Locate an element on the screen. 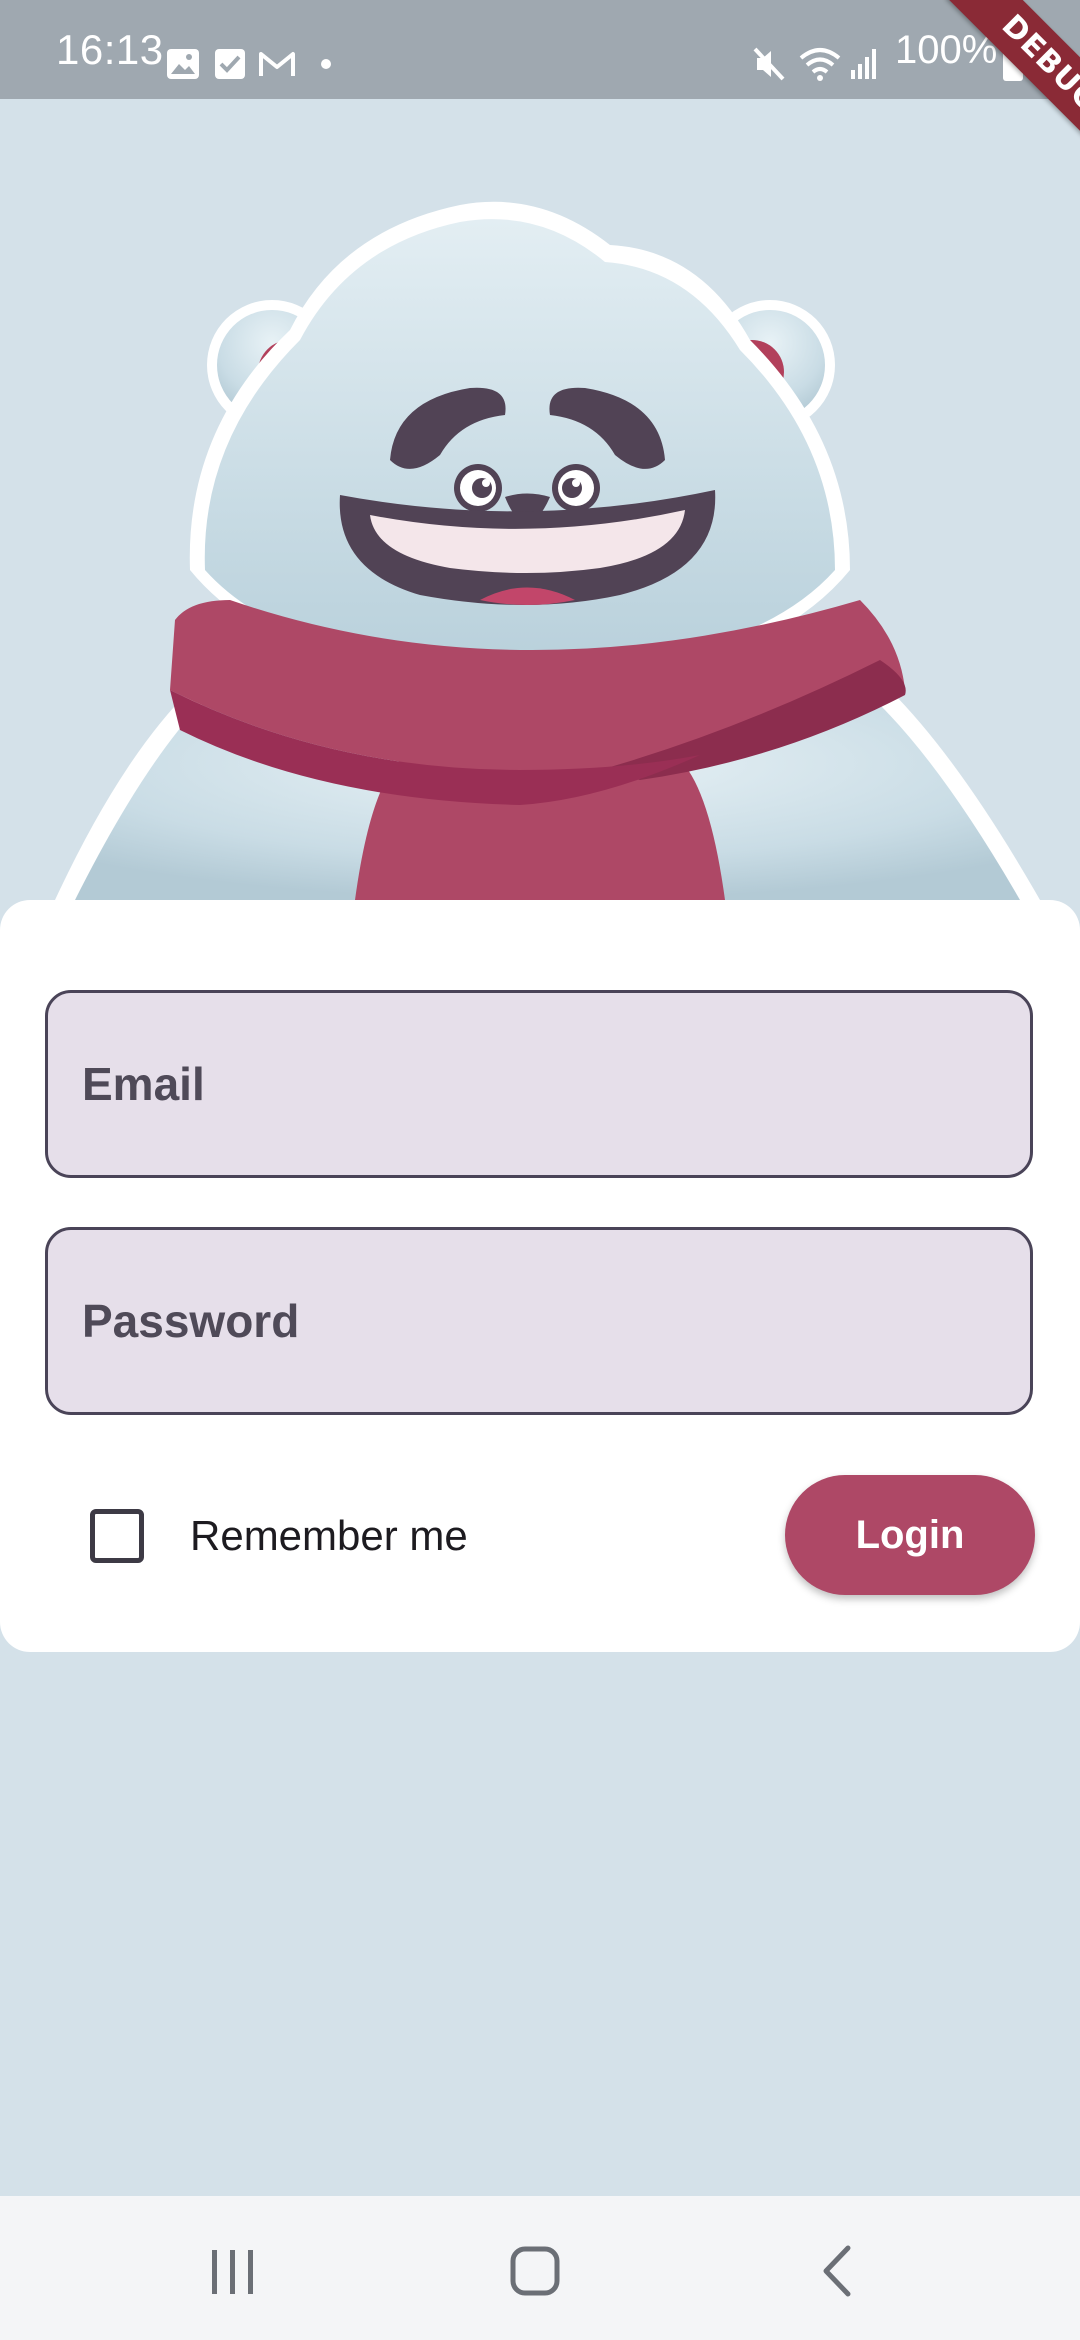 The width and height of the screenshot is (1080, 2340). password-field is located at coordinates (539, 1321).